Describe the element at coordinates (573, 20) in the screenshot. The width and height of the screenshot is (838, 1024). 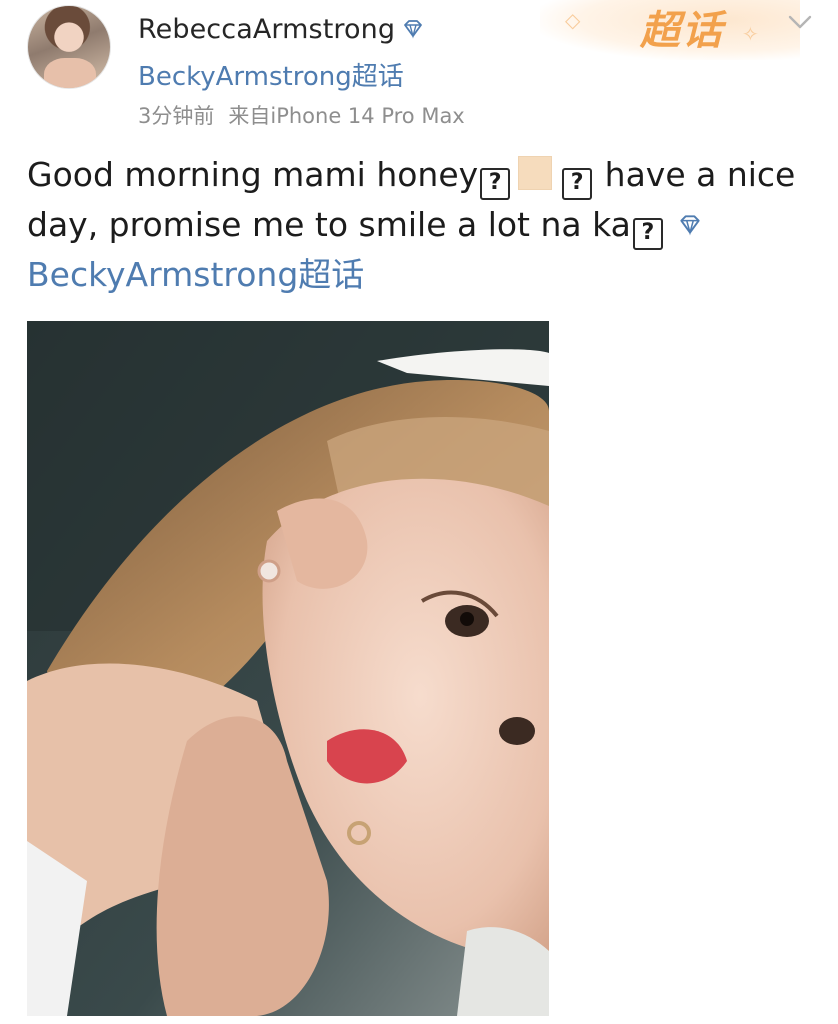
I see `badge-sparkle-icon: ◇` at that location.